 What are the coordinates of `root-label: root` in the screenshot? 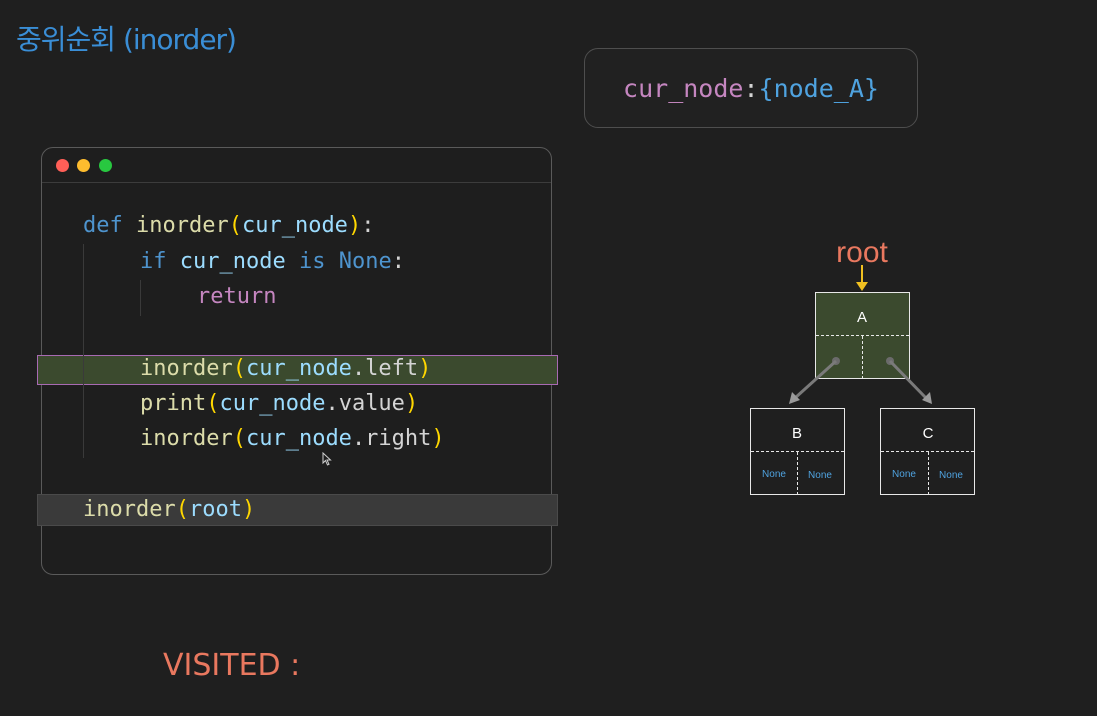 It's located at (862, 252).